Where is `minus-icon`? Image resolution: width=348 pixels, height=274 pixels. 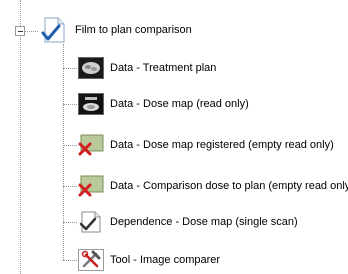
minus-icon is located at coordinates (20, 31).